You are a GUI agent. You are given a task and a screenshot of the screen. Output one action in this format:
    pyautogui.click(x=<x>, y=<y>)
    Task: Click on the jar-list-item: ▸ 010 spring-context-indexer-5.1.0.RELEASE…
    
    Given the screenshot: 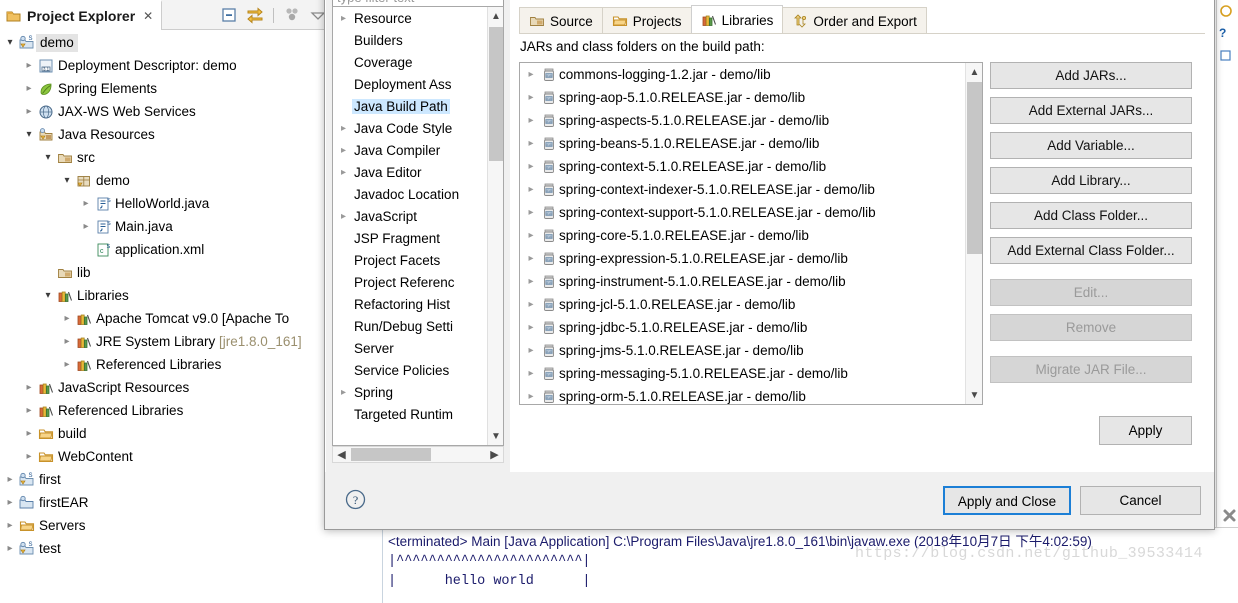 What is the action you would take?
    pyautogui.click(x=743, y=189)
    